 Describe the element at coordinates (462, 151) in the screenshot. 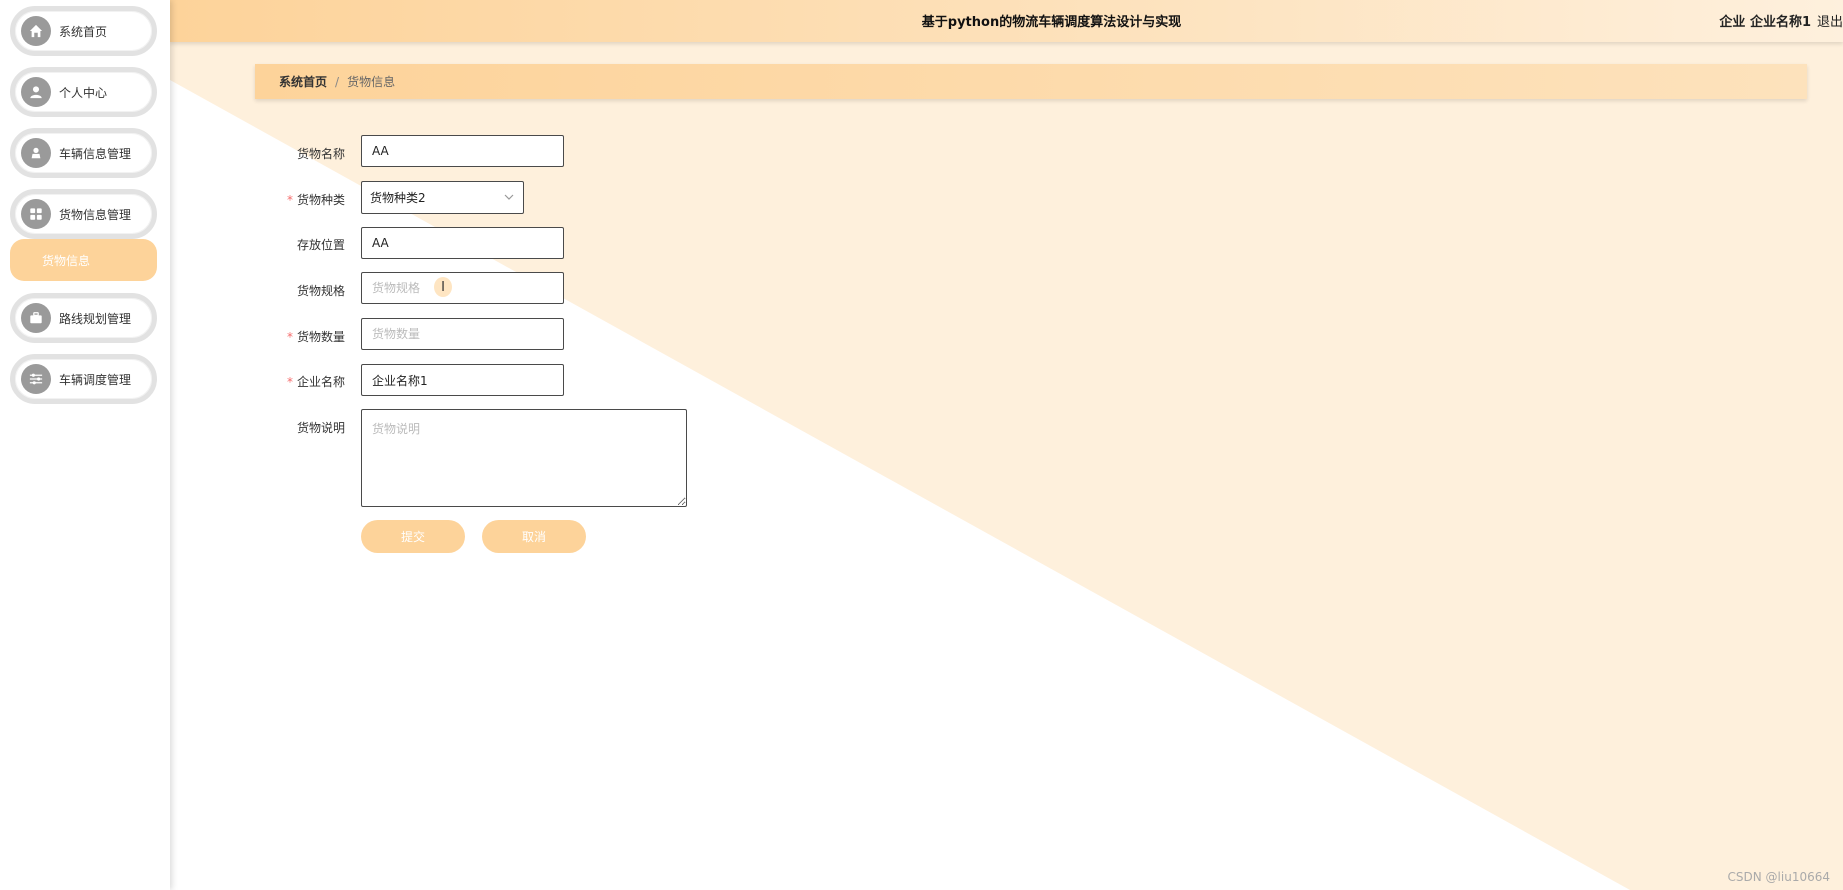

I see `goods-name-input` at that location.